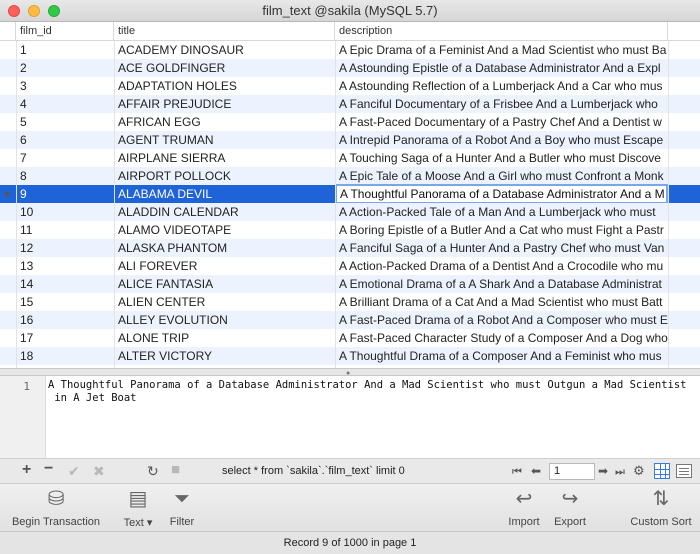  Describe the element at coordinates (65, 302) in the screenshot. I see `film-id-cell: 15` at that location.